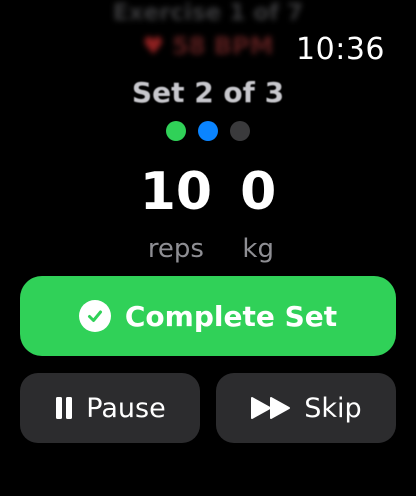  Describe the element at coordinates (176, 131) in the screenshot. I see `set-dot-completed` at that location.